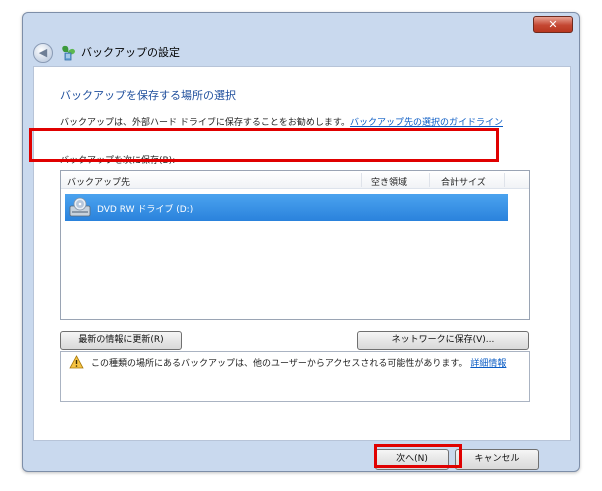  What do you see at coordinates (130, 52) in the screenshot?
I see `window-title: バックアップの設定` at bounding box center [130, 52].